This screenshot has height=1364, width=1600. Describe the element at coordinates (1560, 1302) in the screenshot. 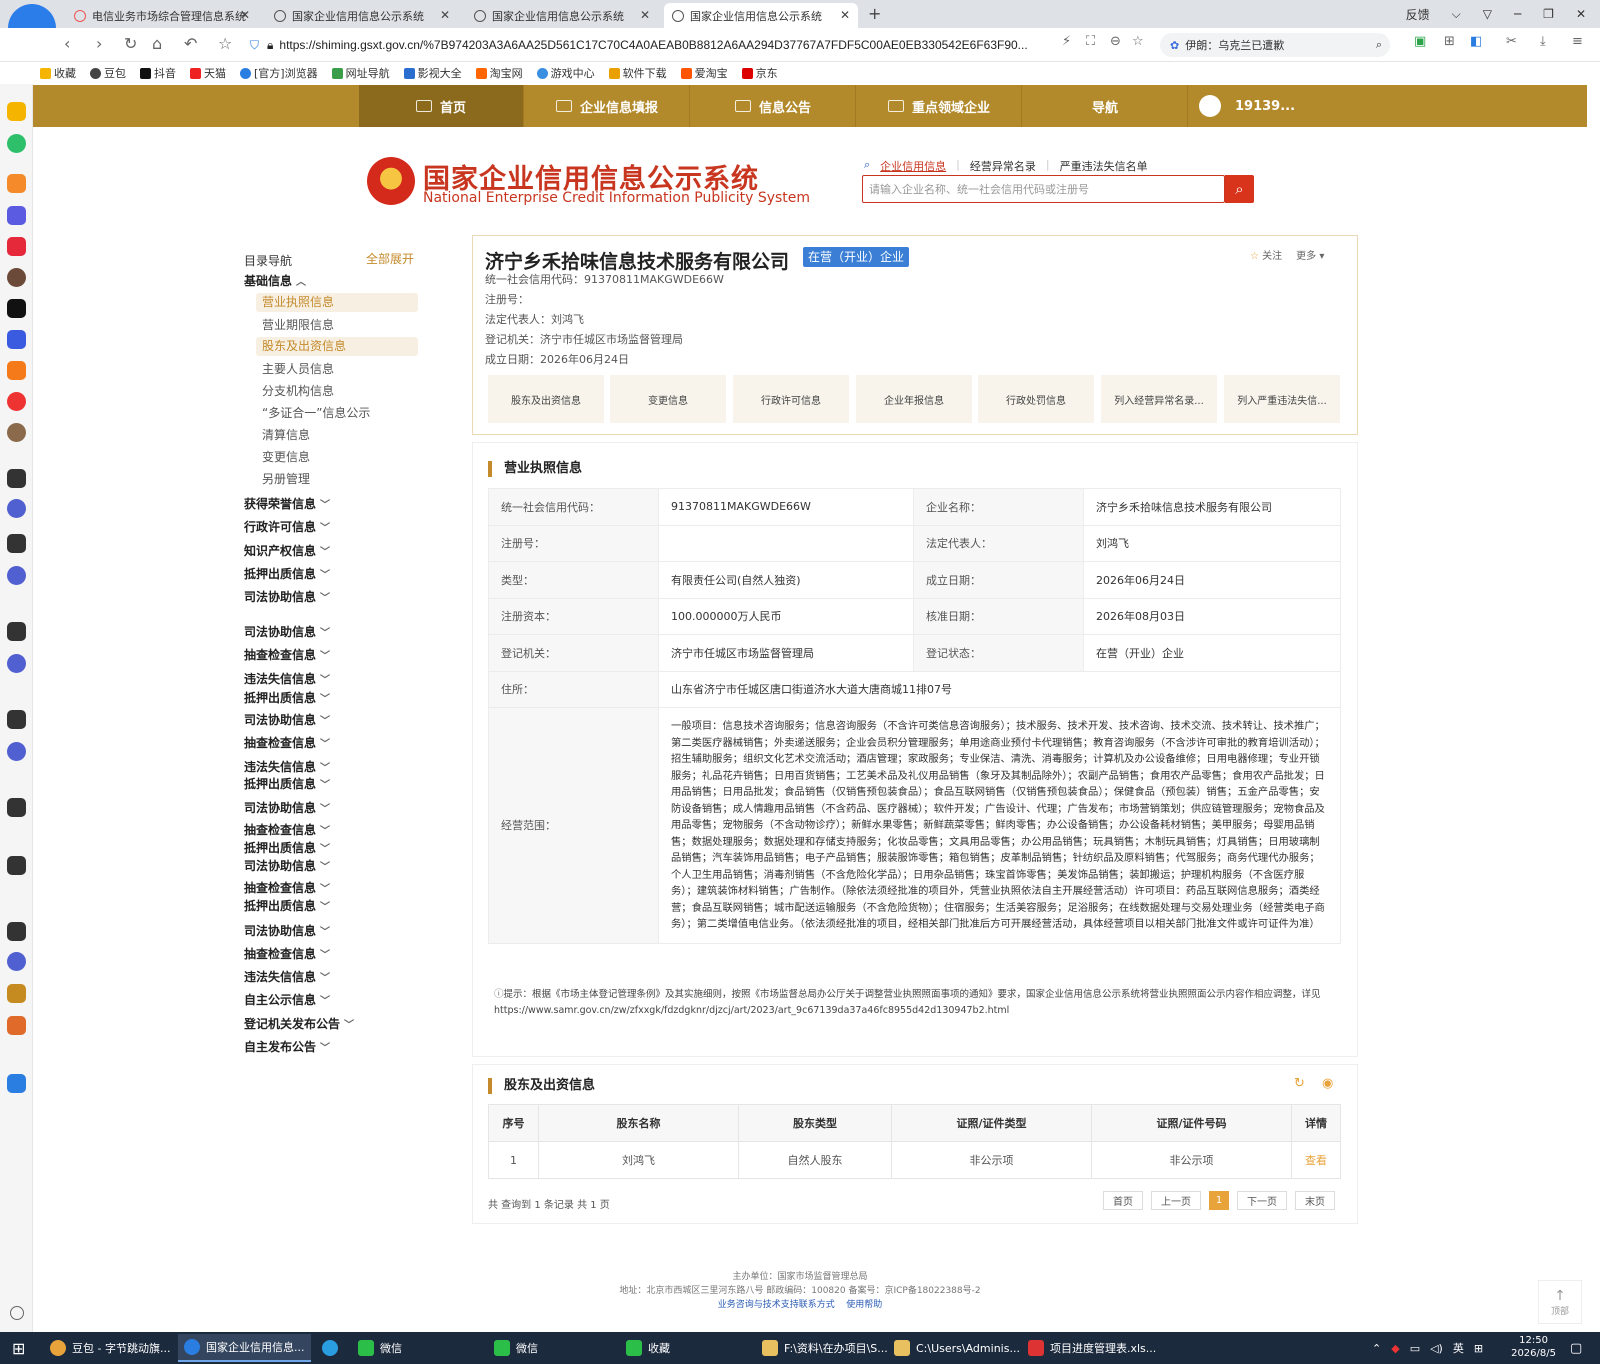

I see `back-to-top-button: ↑ 顶部` at that location.